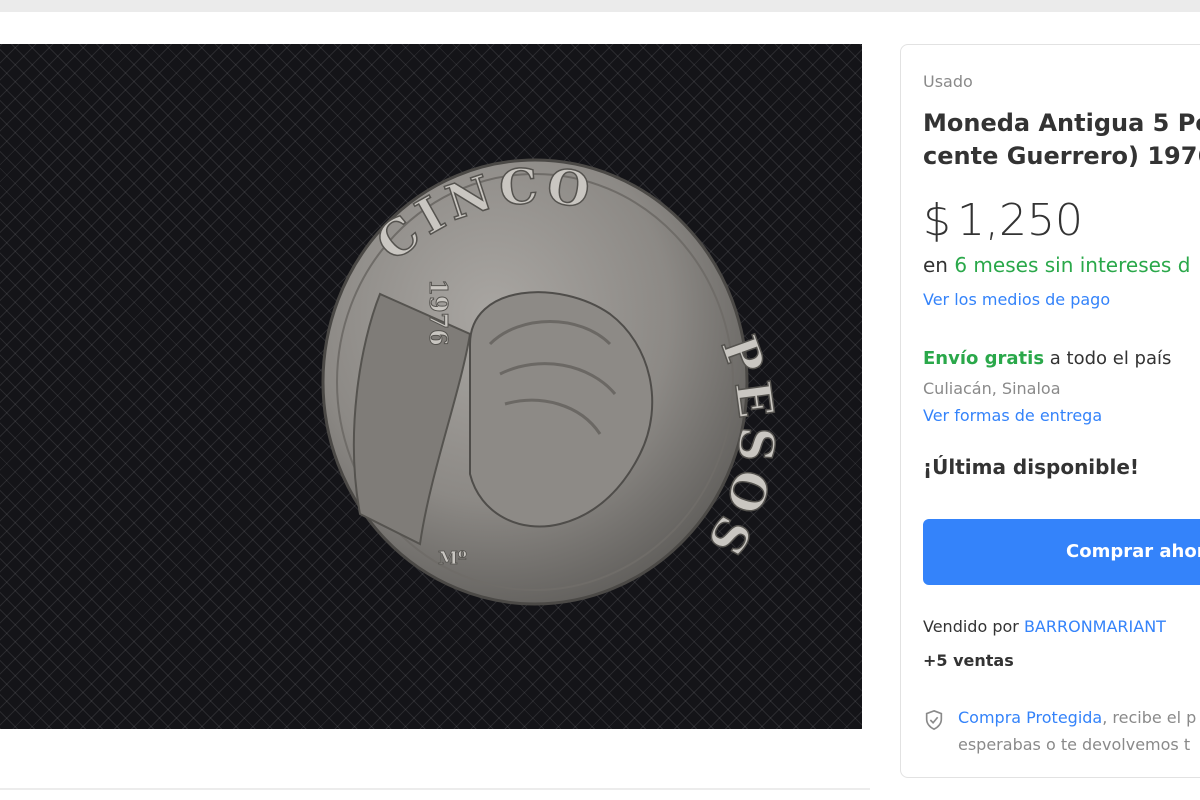  Describe the element at coordinates (1061, 123) in the screenshot. I see `product-title-line-1: Moneda Antigua 5 Pe` at that location.